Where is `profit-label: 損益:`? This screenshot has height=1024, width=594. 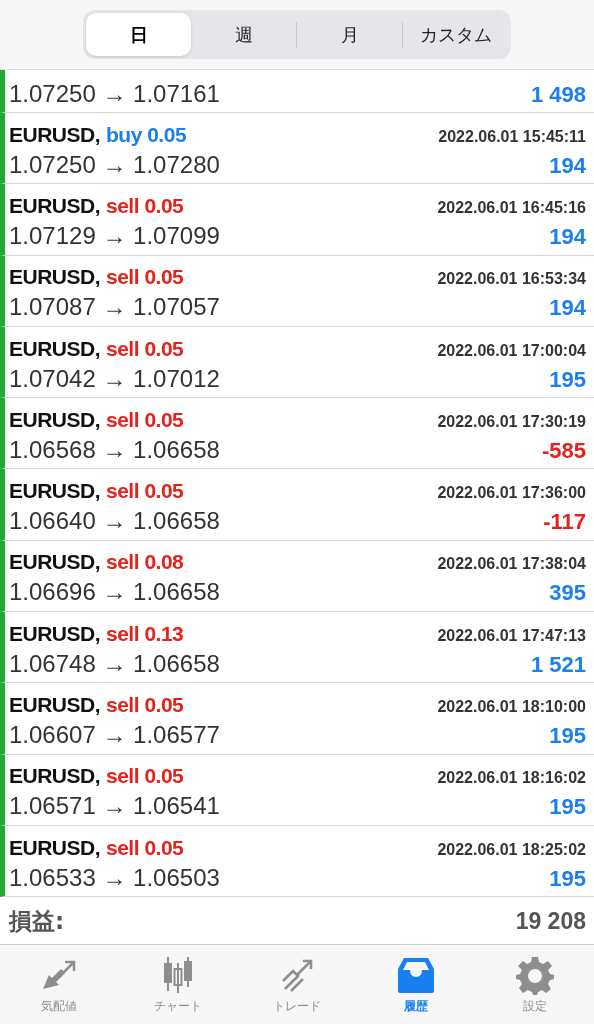 profit-label: 損益: is located at coordinates (37, 921).